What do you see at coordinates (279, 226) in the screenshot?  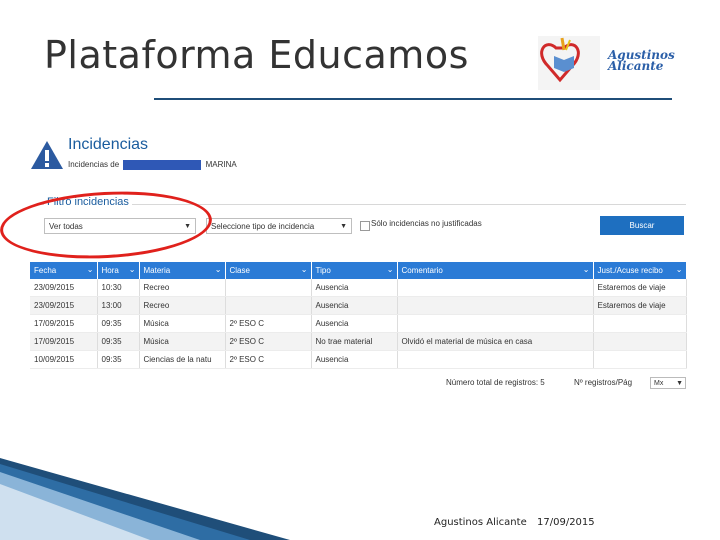 I see `incident-type-select: Seleccione tipo de incidencia ▼` at bounding box center [279, 226].